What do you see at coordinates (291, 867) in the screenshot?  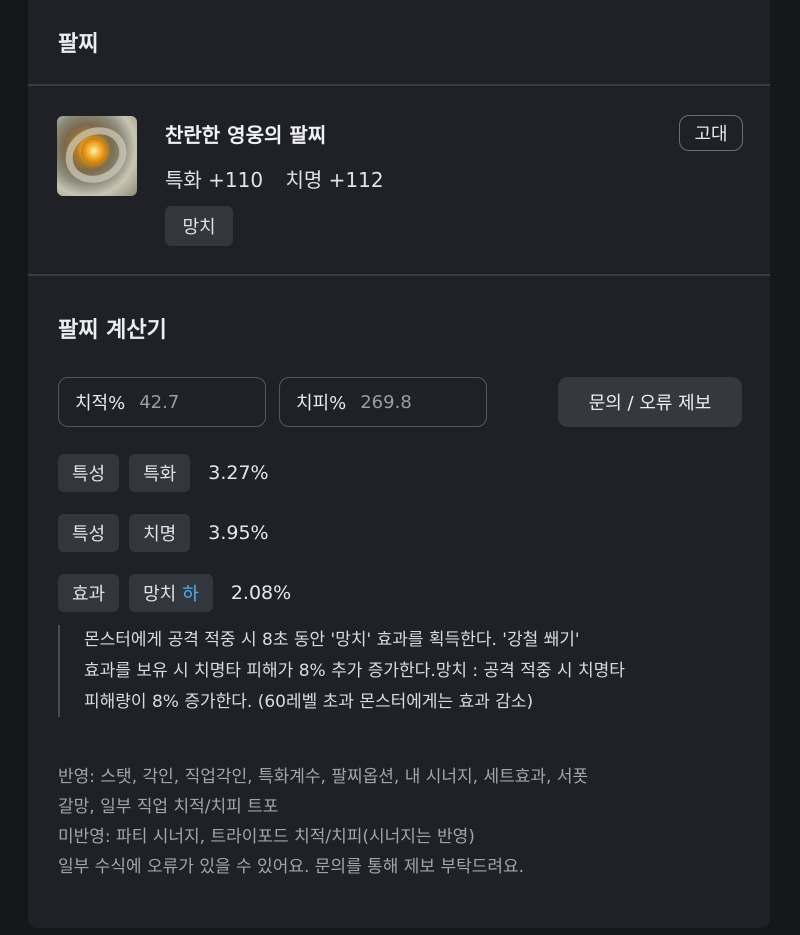 I see `note-line: 일부 수식에 오류가 있을 수 있어요. 문의를 통해 제보 부탁드려요.` at bounding box center [291, 867].